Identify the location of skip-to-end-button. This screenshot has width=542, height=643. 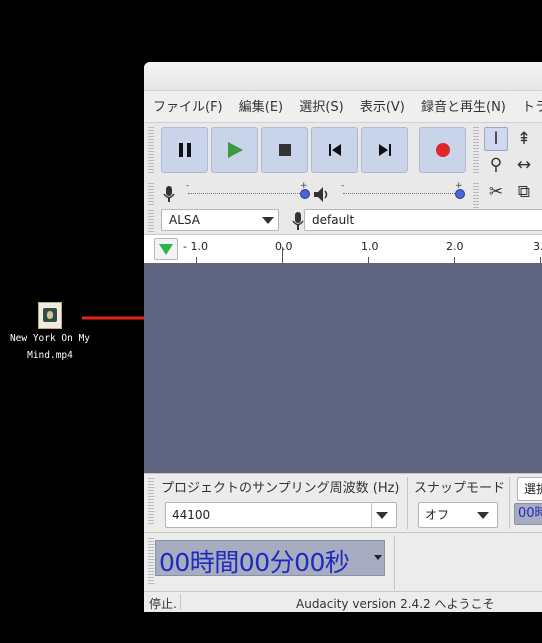
(384, 150).